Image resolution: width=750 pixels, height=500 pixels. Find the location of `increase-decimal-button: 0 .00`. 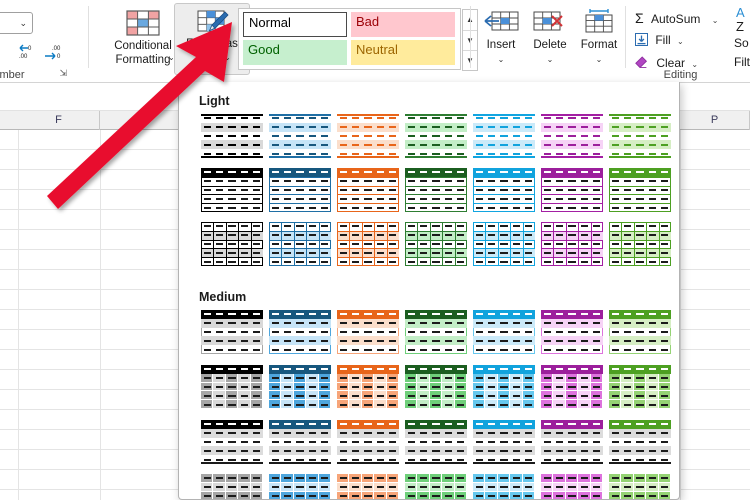

increase-decimal-button: 0 .00 is located at coordinates (28, 53).